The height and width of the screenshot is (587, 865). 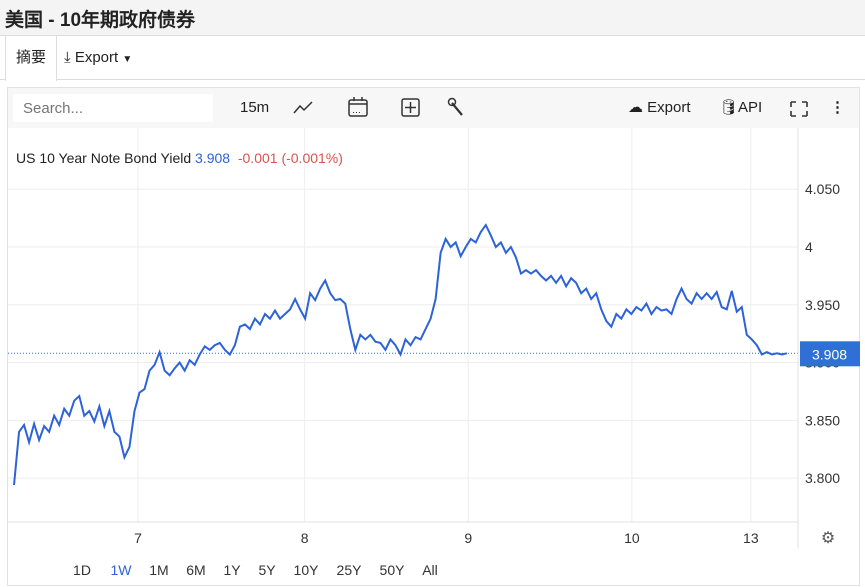 I want to click on range-button-1d: 1D, so click(x=82, y=570).